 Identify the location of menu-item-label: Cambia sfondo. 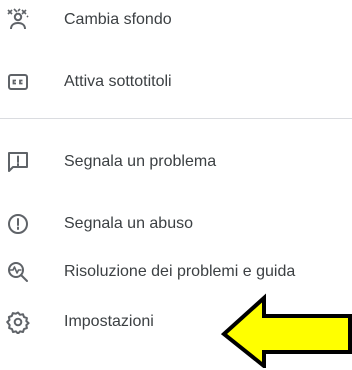
(118, 19).